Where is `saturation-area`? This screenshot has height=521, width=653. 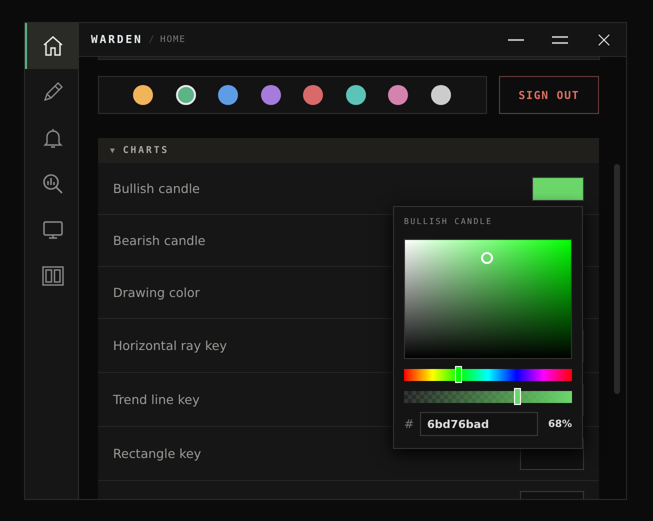
saturation-area is located at coordinates (488, 299).